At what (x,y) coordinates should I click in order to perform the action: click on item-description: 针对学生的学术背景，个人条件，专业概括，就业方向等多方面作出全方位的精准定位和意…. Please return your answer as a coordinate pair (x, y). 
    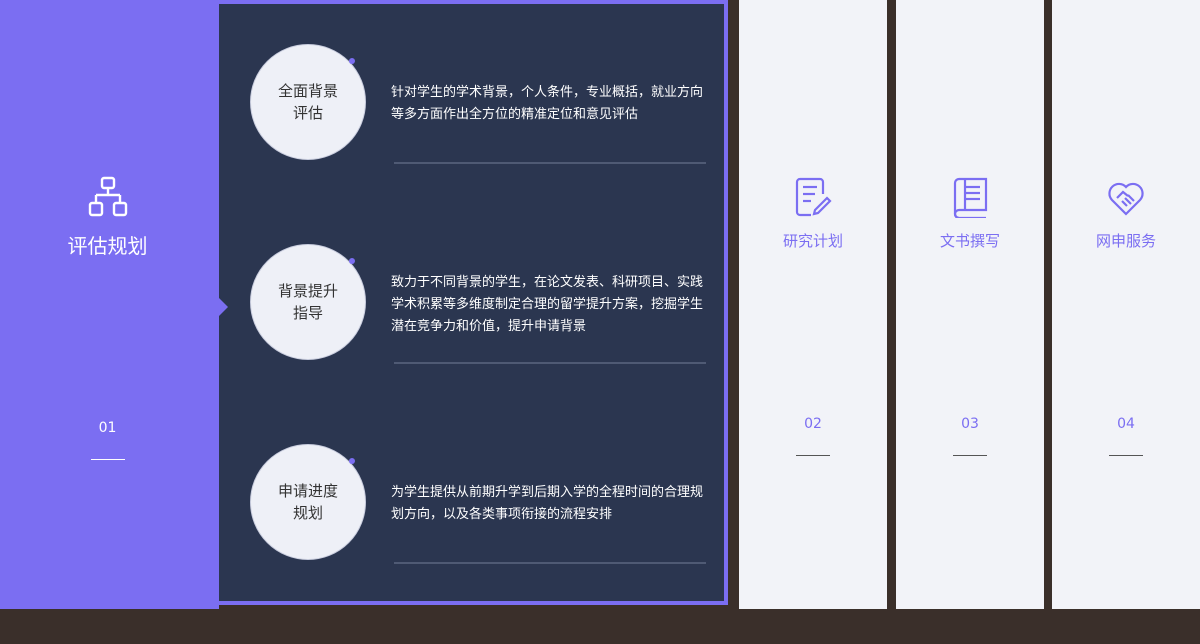
    Looking at the image, I should click on (547, 103).